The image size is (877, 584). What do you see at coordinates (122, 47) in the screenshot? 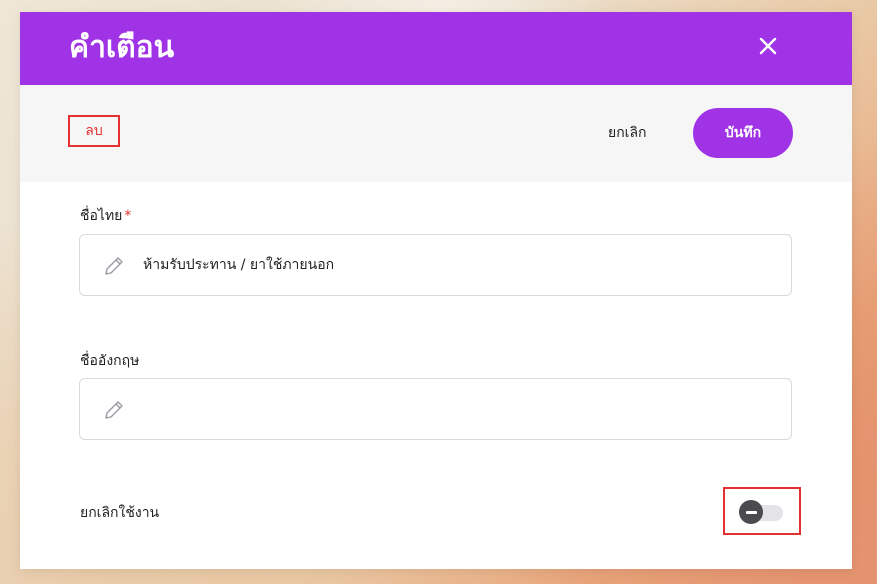
I see `dialog-title: คำเตือน` at bounding box center [122, 47].